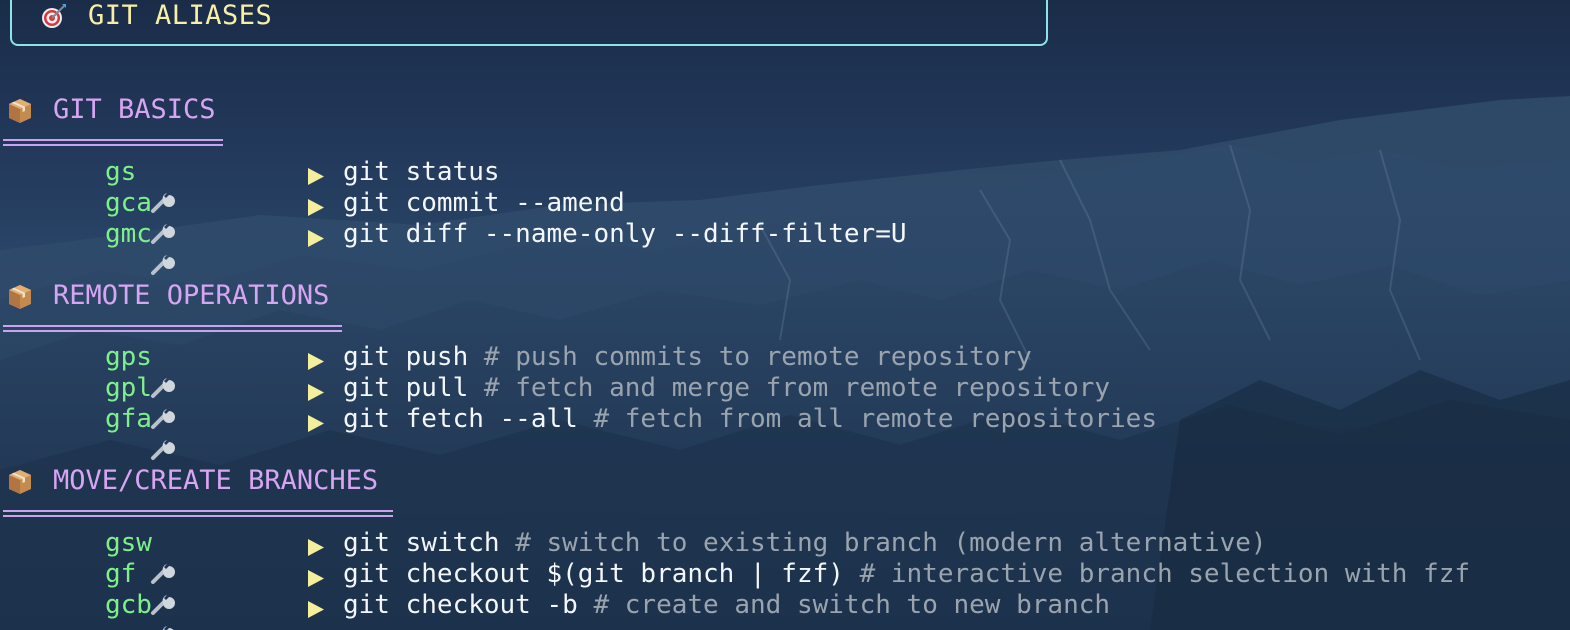  Describe the element at coordinates (852, 605) in the screenshot. I see `alias-comment: # create and switch to new branch` at that location.